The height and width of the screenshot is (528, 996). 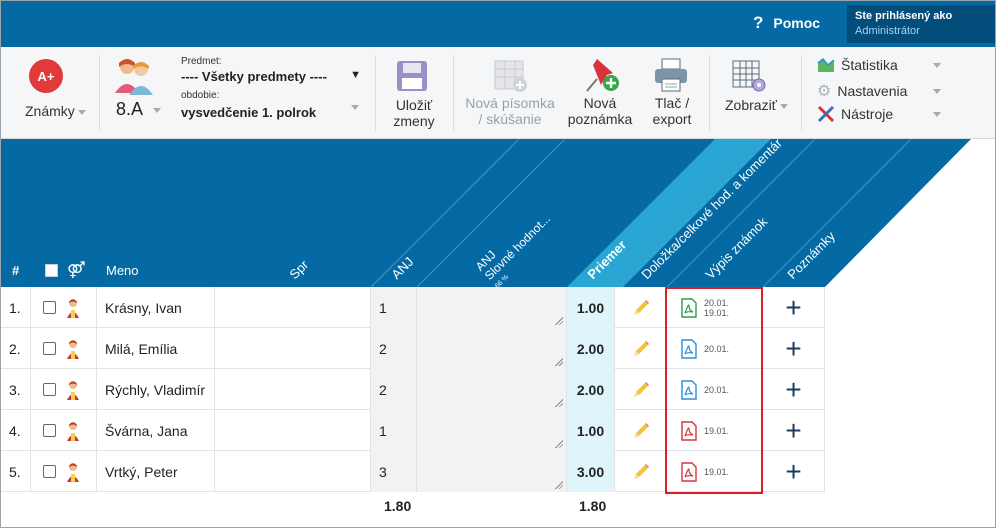 I want to click on grades-menu: Známky, so click(x=55, y=111).